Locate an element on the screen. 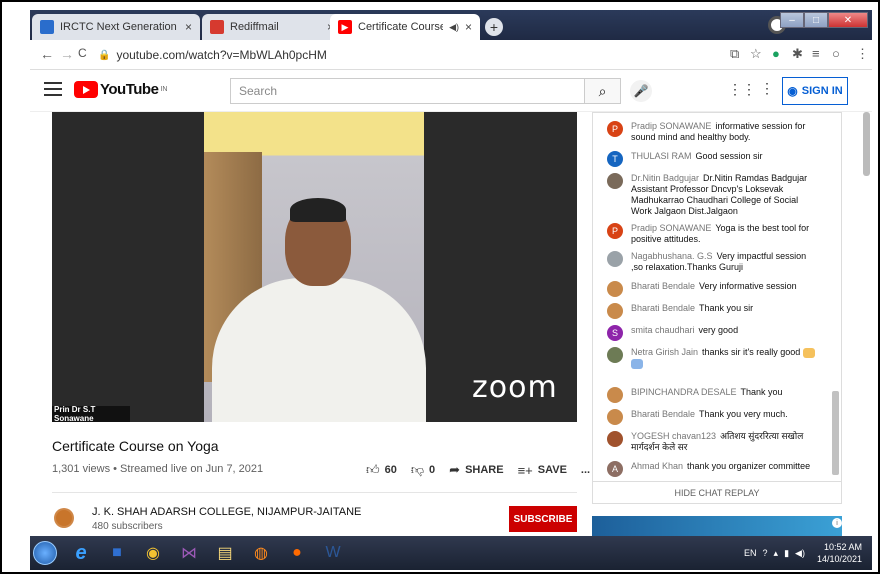 The height and width of the screenshot is (574, 880). chat-author: YOGESH chavan123 is located at coordinates (674, 436).